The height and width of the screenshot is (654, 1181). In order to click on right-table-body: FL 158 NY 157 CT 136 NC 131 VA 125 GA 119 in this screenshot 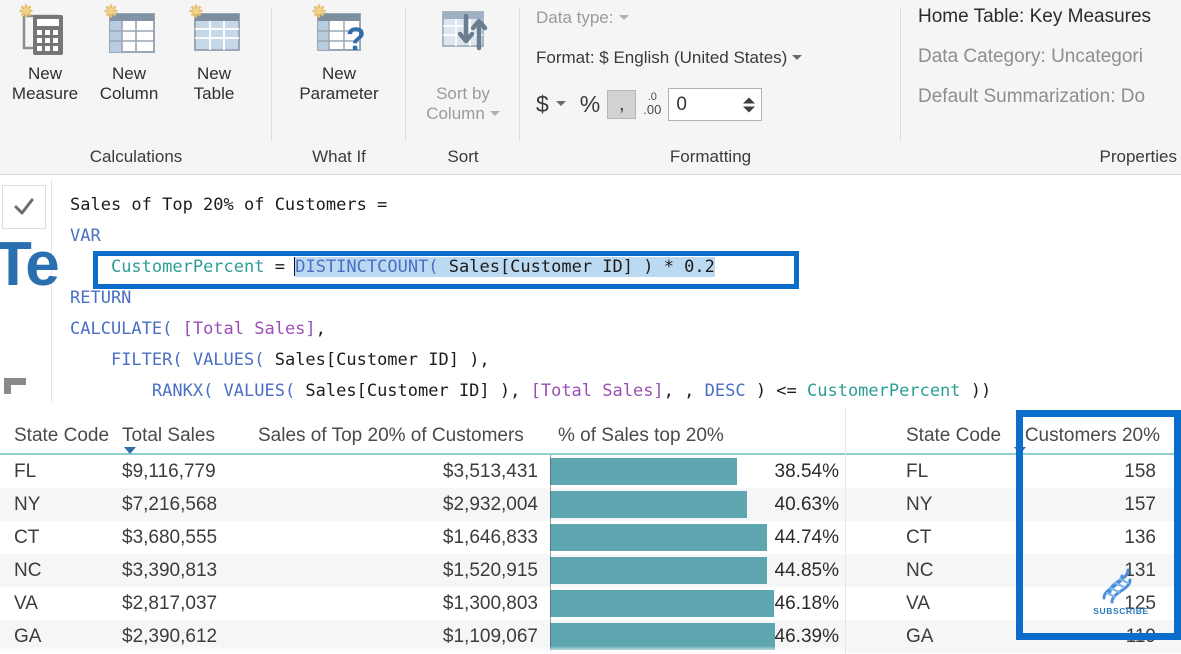, I will do `click(1013, 554)`.